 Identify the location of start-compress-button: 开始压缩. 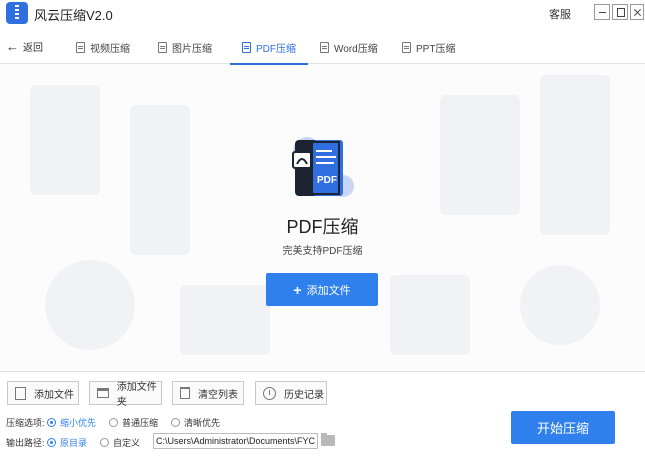
(563, 427).